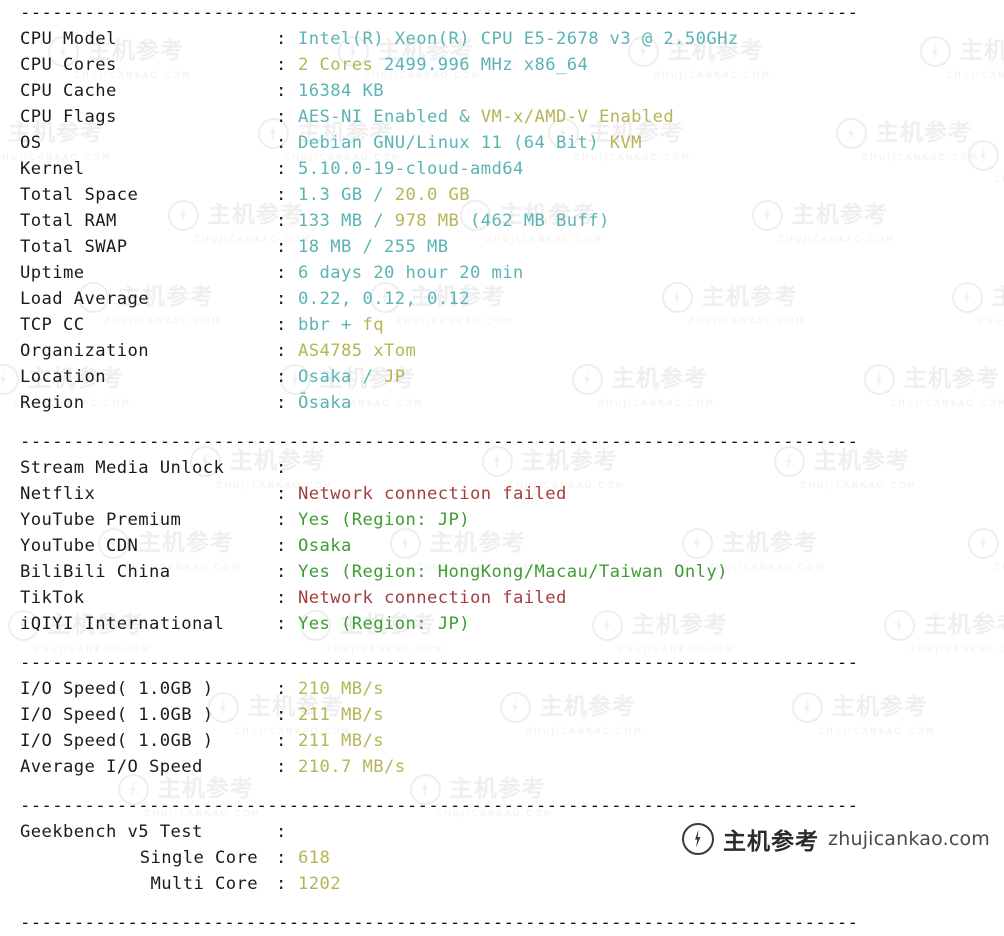 The image size is (1004, 936). What do you see at coordinates (395, 377) in the screenshot?
I see `row-value: JP` at bounding box center [395, 377].